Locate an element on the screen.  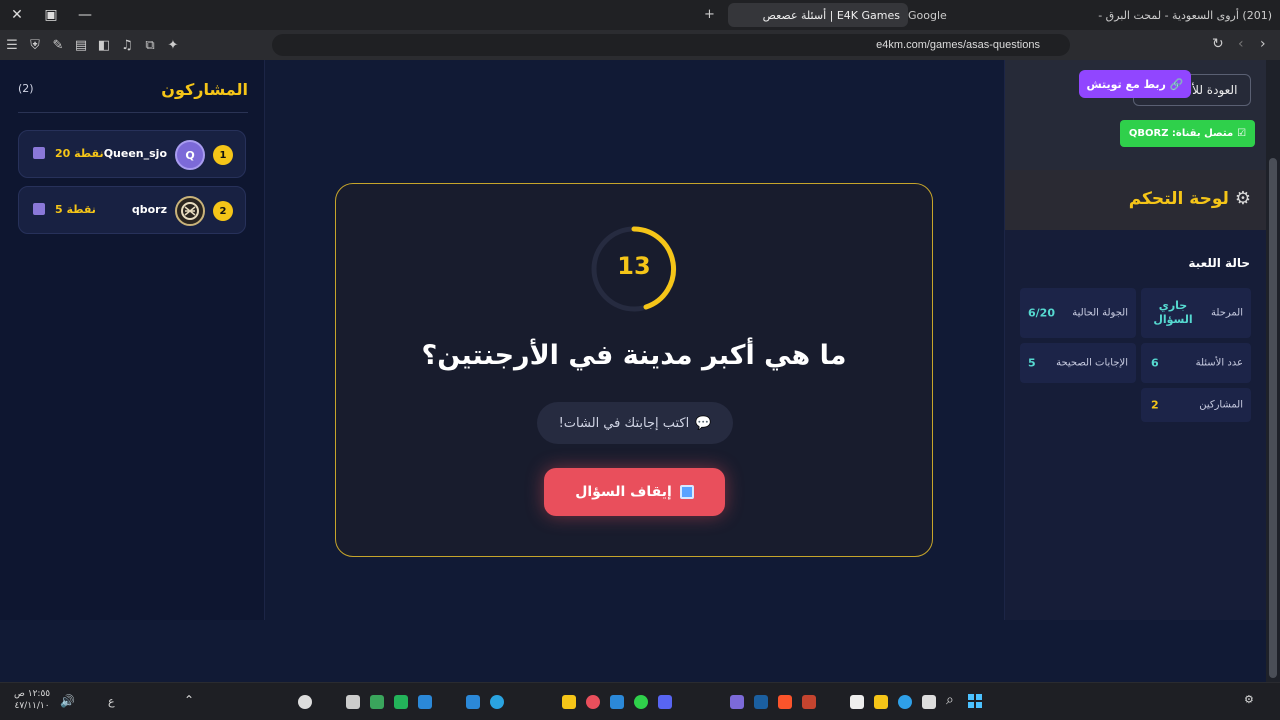
pin-icon: ✎ is located at coordinates (58, 45).